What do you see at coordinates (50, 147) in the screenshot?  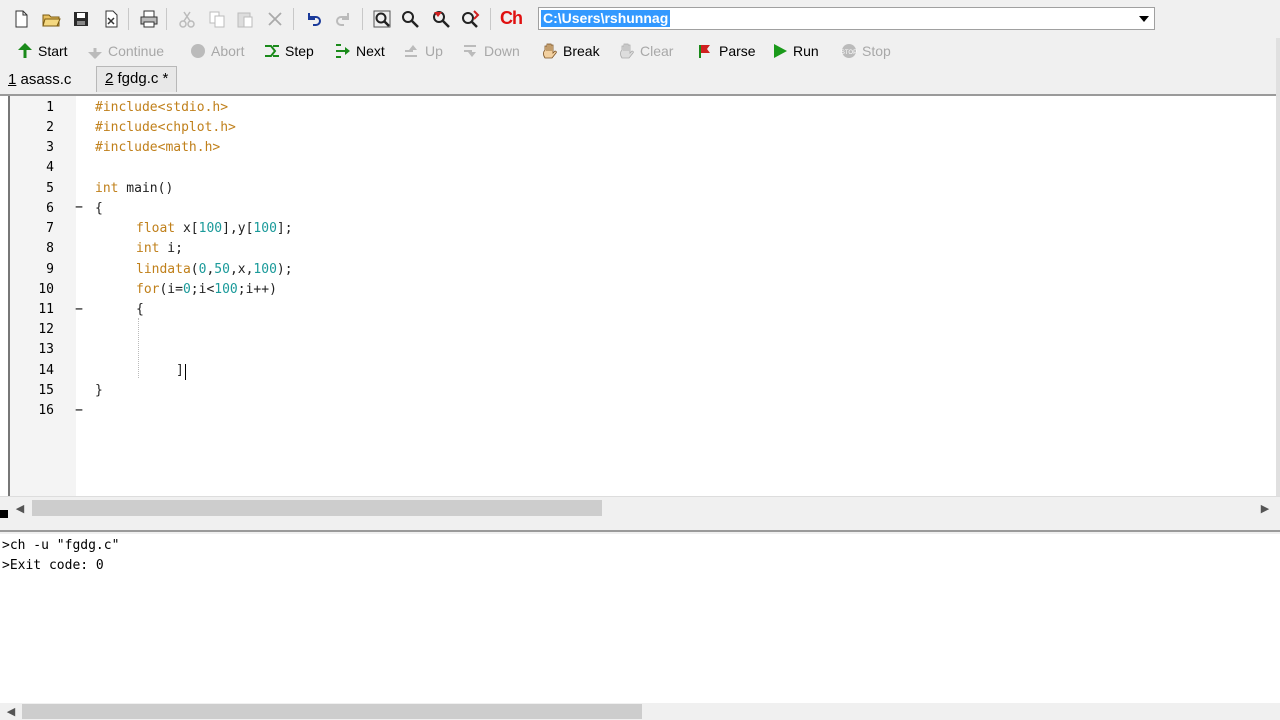 I see `line-number: 3` at bounding box center [50, 147].